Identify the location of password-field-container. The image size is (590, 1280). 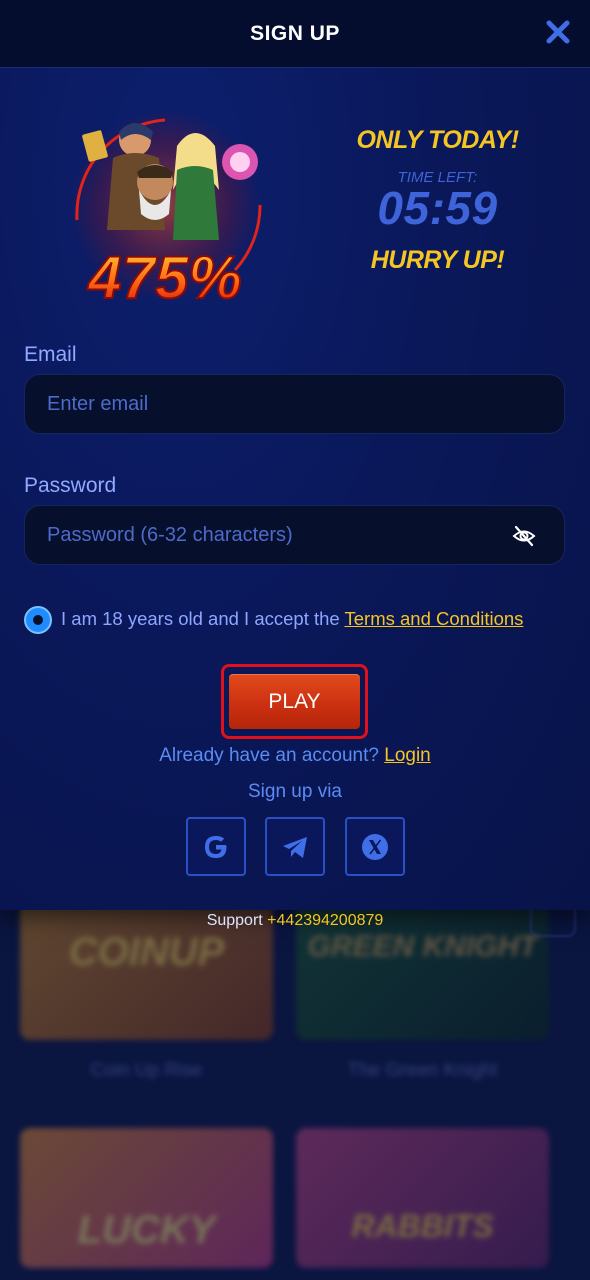
(294, 535).